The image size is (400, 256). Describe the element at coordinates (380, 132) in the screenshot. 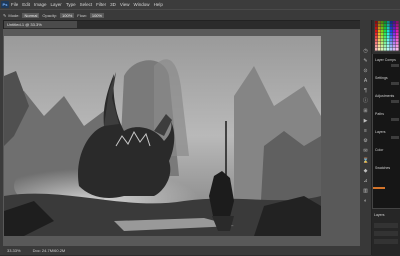

I see `layers-panel-label: Layers` at that location.